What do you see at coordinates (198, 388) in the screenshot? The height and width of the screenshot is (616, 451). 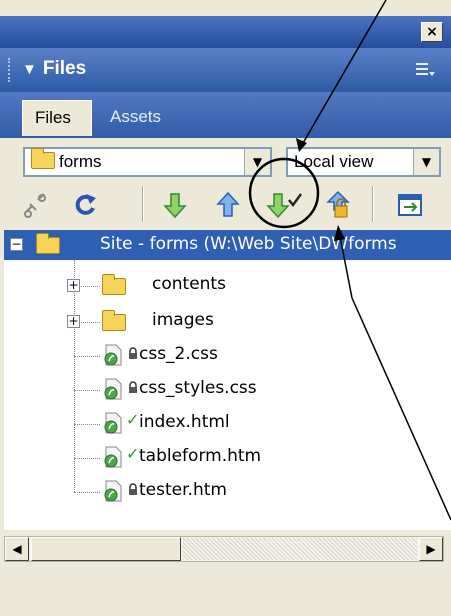 I see `tree-item-label: css_styles.css` at bounding box center [198, 388].